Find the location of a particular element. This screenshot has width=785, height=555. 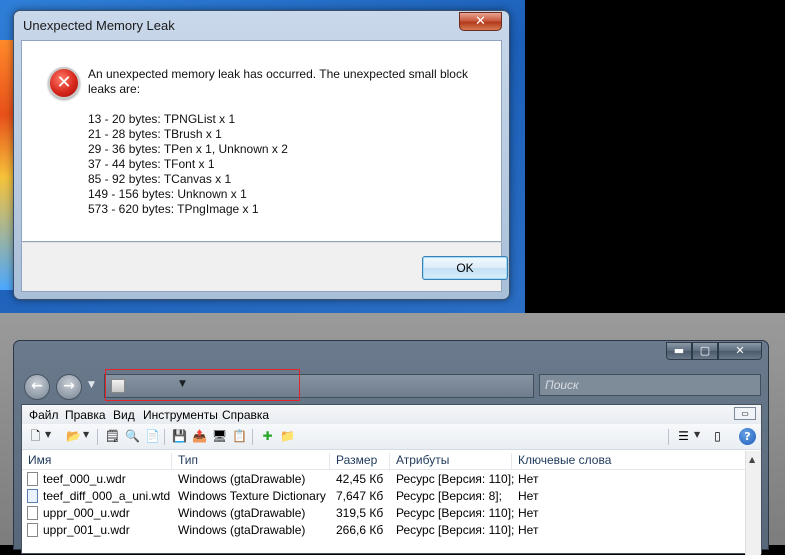

layout-toggle-icon: ▭ is located at coordinates (745, 413).